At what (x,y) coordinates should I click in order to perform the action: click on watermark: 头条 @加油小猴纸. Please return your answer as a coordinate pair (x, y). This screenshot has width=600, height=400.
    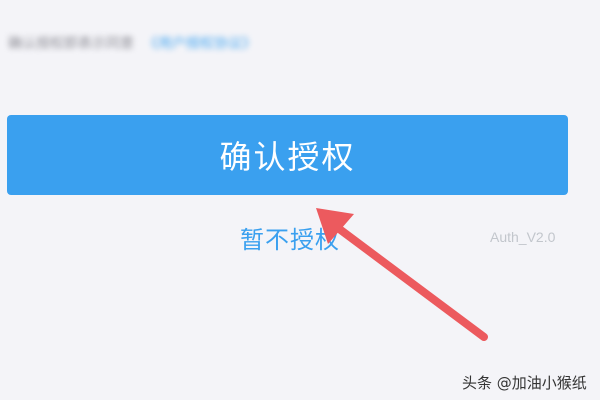
    Looking at the image, I should click on (524, 383).